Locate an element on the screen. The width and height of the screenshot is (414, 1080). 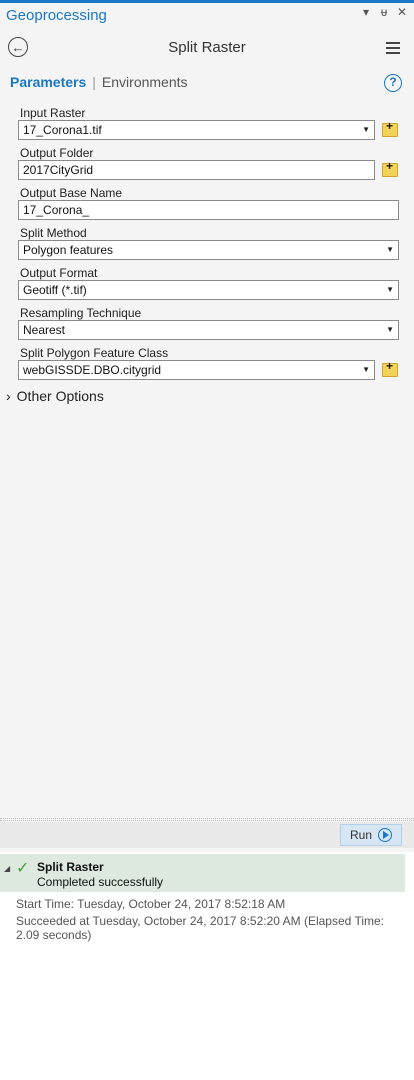
tool-title: Split Raster is located at coordinates (207, 47).